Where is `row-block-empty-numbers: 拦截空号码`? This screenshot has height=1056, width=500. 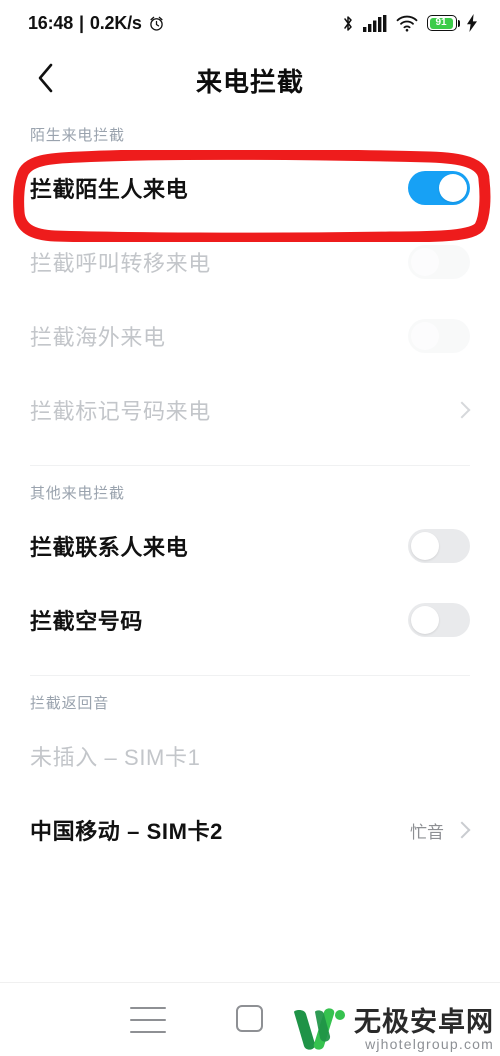 row-block-empty-numbers: 拦截空号码 is located at coordinates (250, 620).